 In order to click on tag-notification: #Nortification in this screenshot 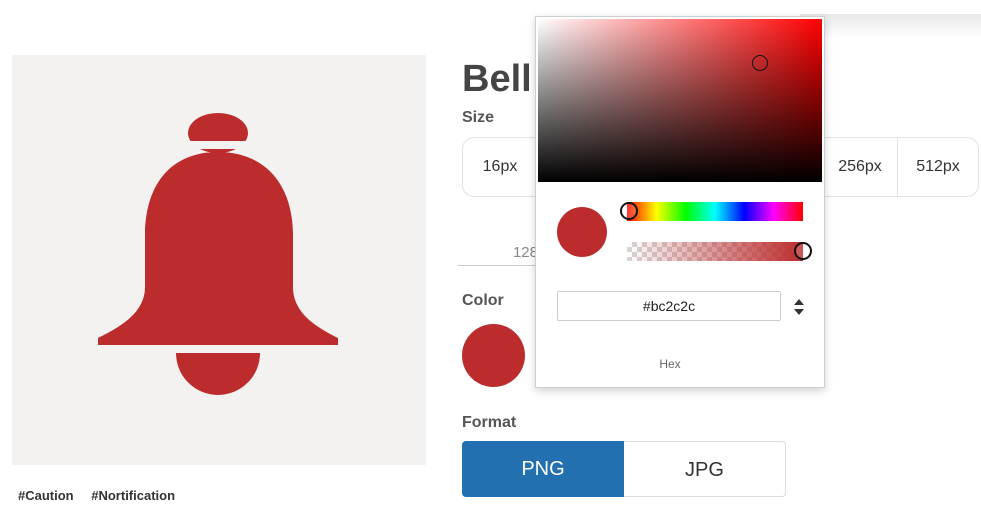, I will do `click(133, 495)`.